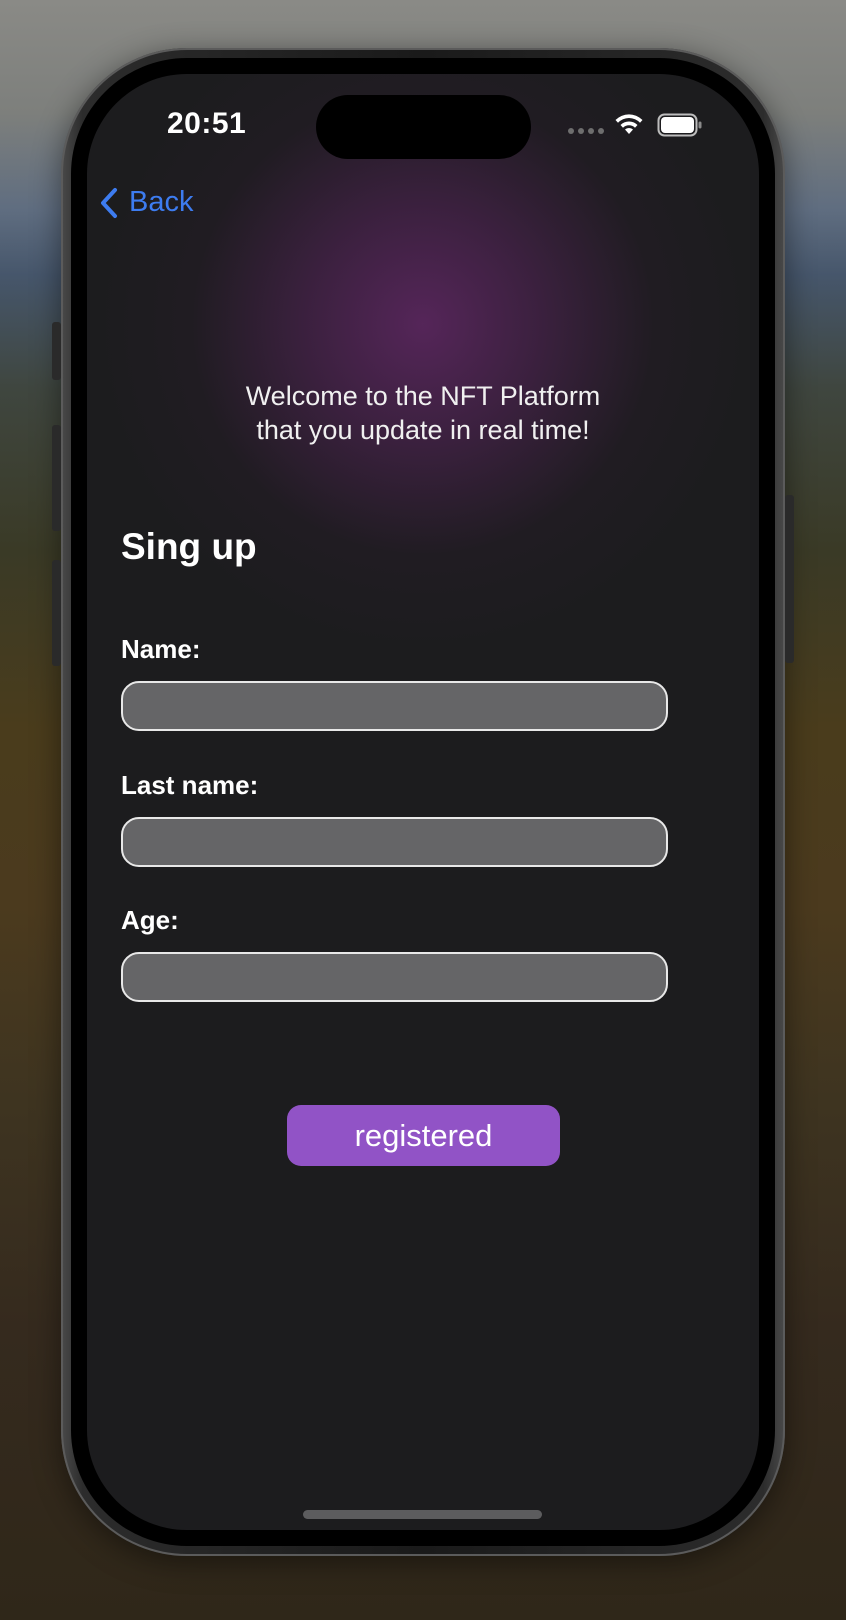  I want to click on volume-up-button, so click(56, 478).